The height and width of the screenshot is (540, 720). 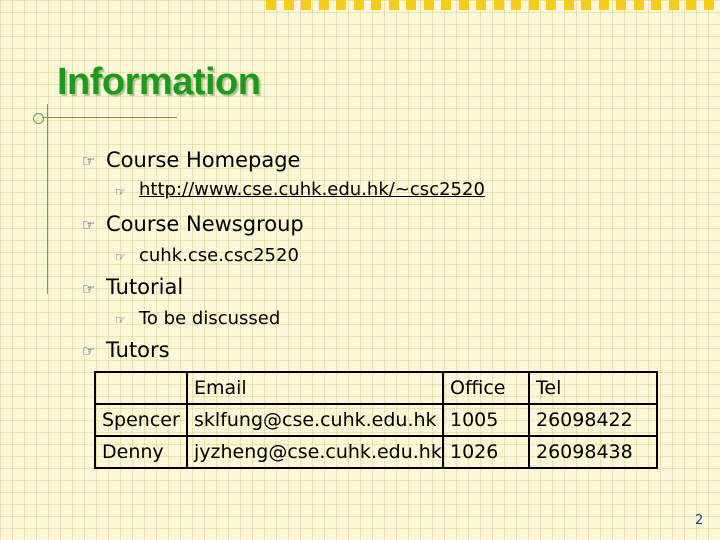 I want to click on tutor-office: 1026, so click(x=486, y=452).